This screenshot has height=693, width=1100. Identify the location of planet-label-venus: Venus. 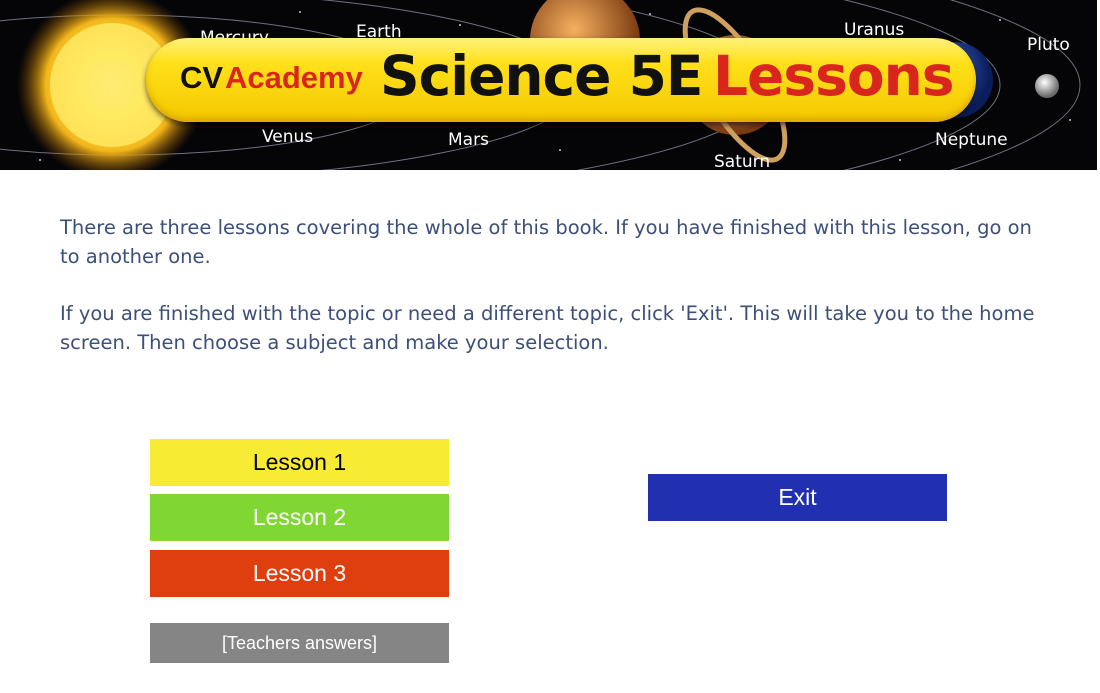
(288, 137).